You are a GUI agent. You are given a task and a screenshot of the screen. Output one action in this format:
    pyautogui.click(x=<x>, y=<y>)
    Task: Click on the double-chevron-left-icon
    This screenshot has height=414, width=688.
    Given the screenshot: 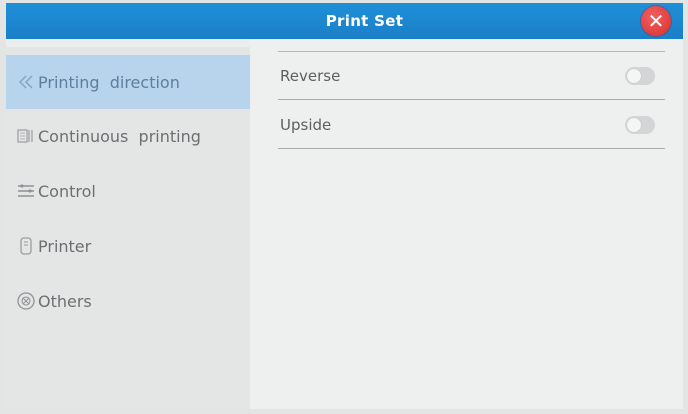 What is the action you would take?
    pyautogui.click(x=26, y=82)
    